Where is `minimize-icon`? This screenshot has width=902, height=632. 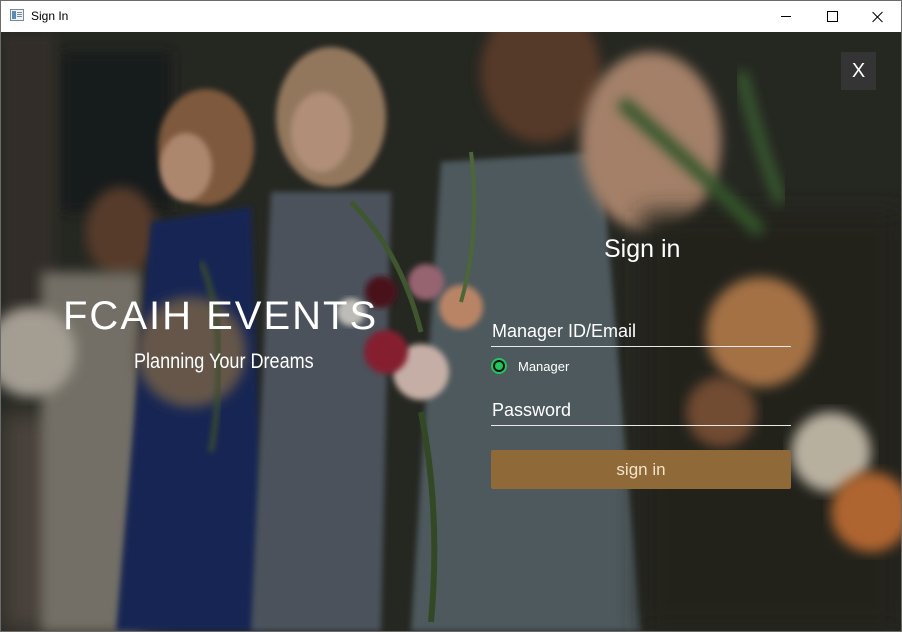 minimize-icon is located at coordinates (786, 16).